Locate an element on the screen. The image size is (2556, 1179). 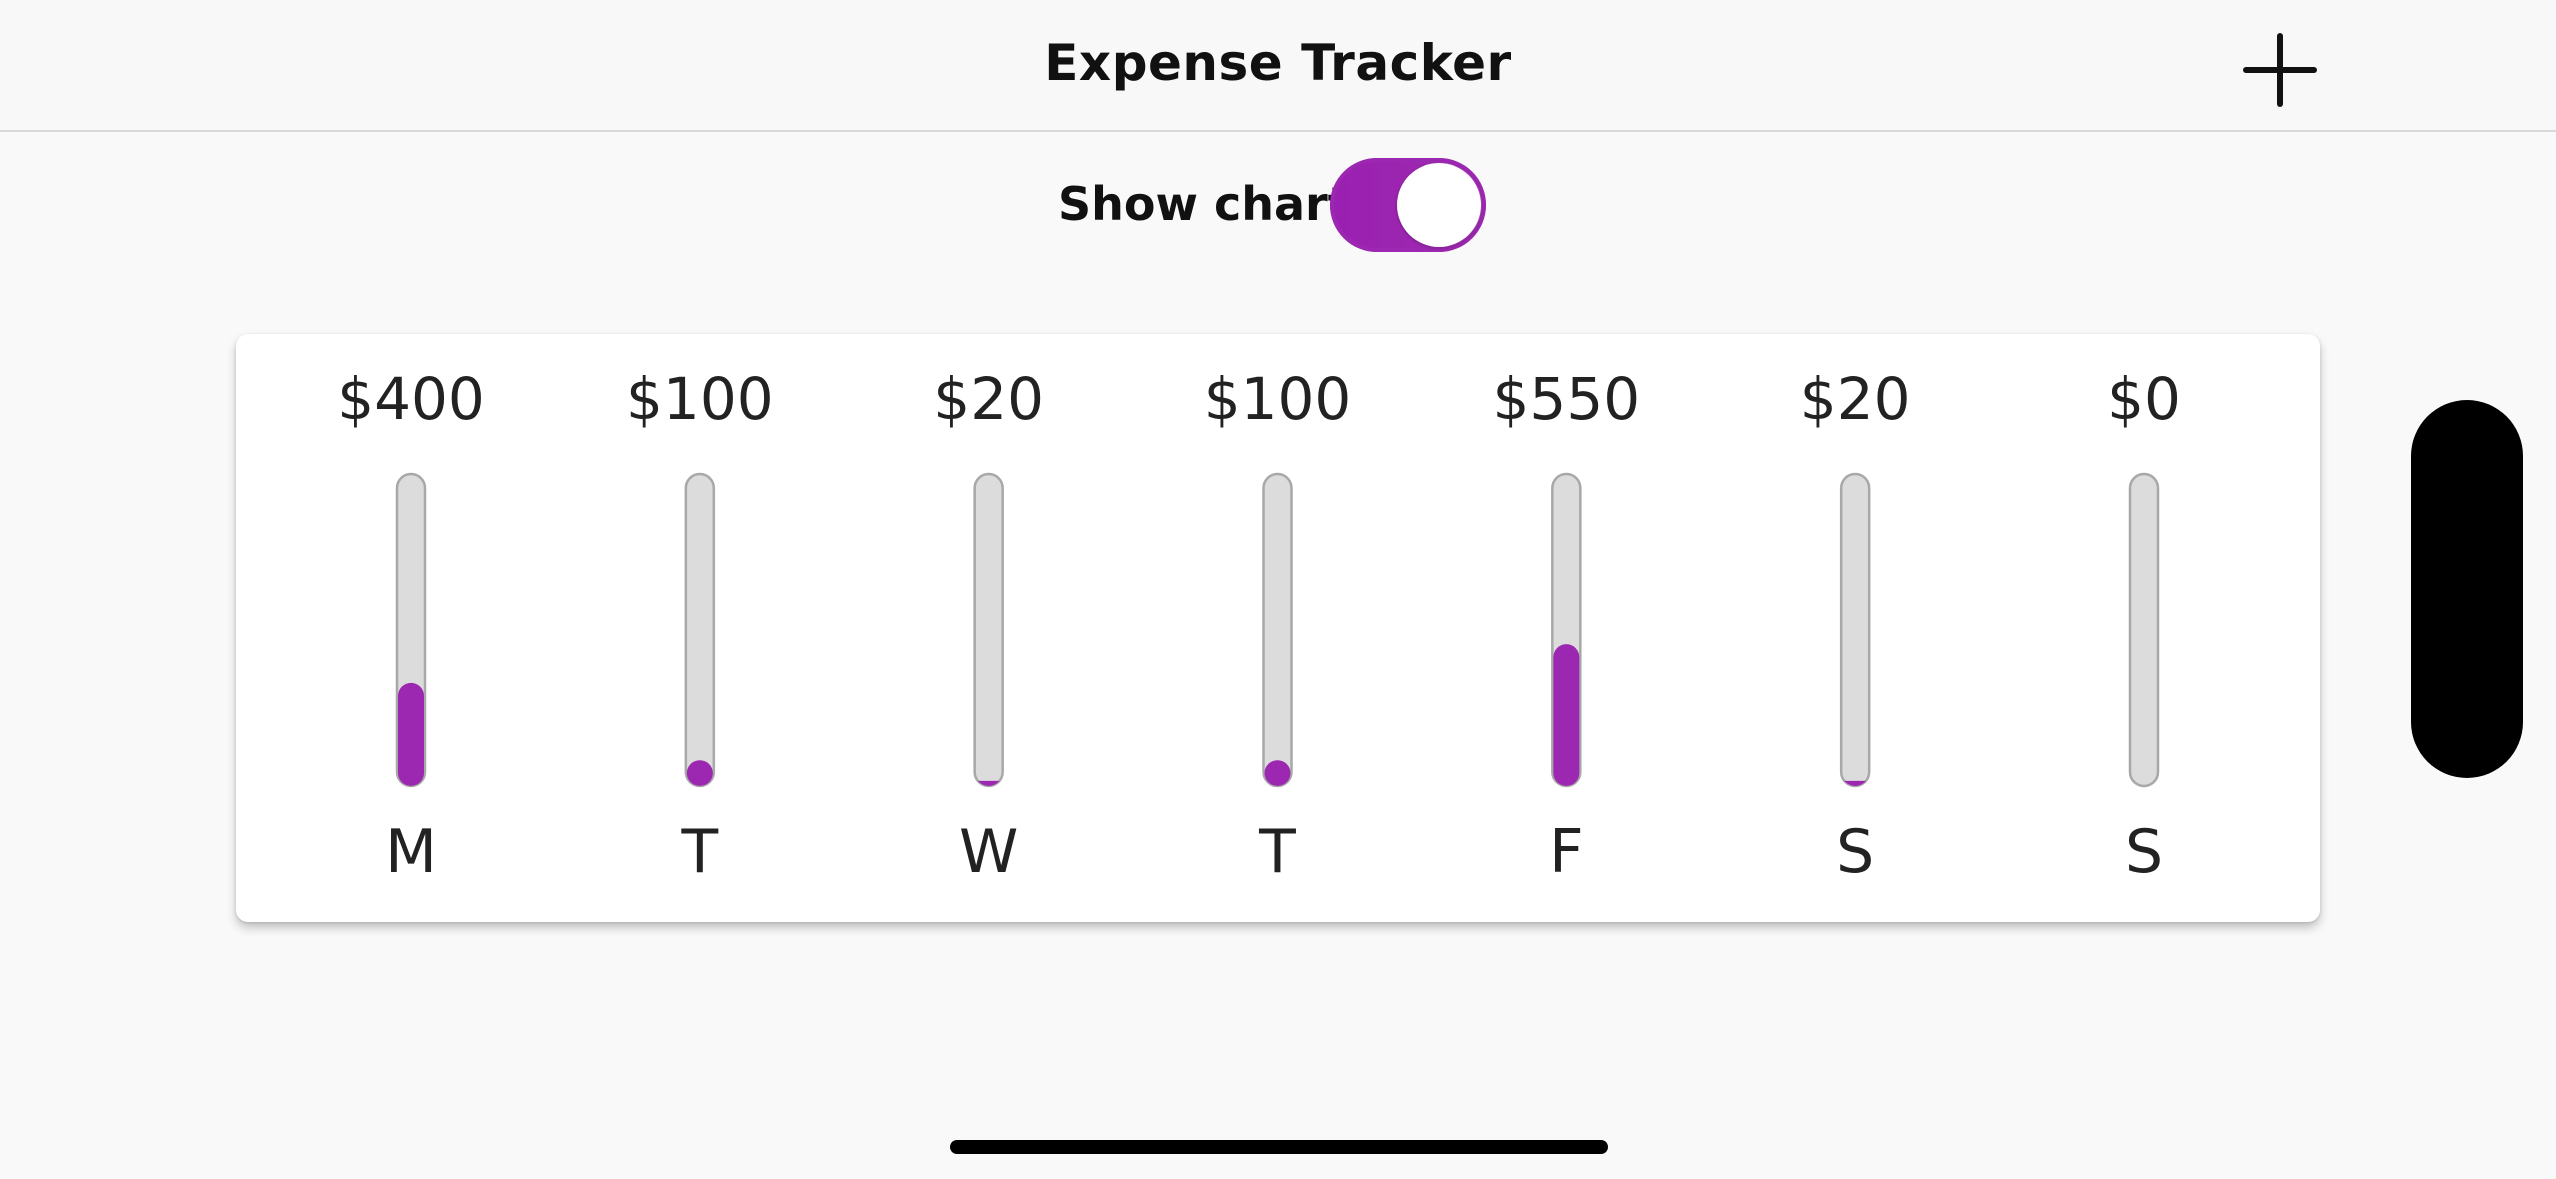
home-indicator is located at coordinates (1279, 1147).